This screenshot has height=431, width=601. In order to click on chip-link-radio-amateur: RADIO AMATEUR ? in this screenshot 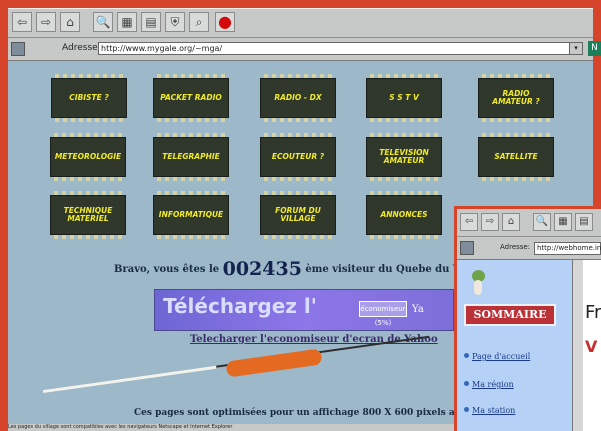, I will do `click(516, 98)`.